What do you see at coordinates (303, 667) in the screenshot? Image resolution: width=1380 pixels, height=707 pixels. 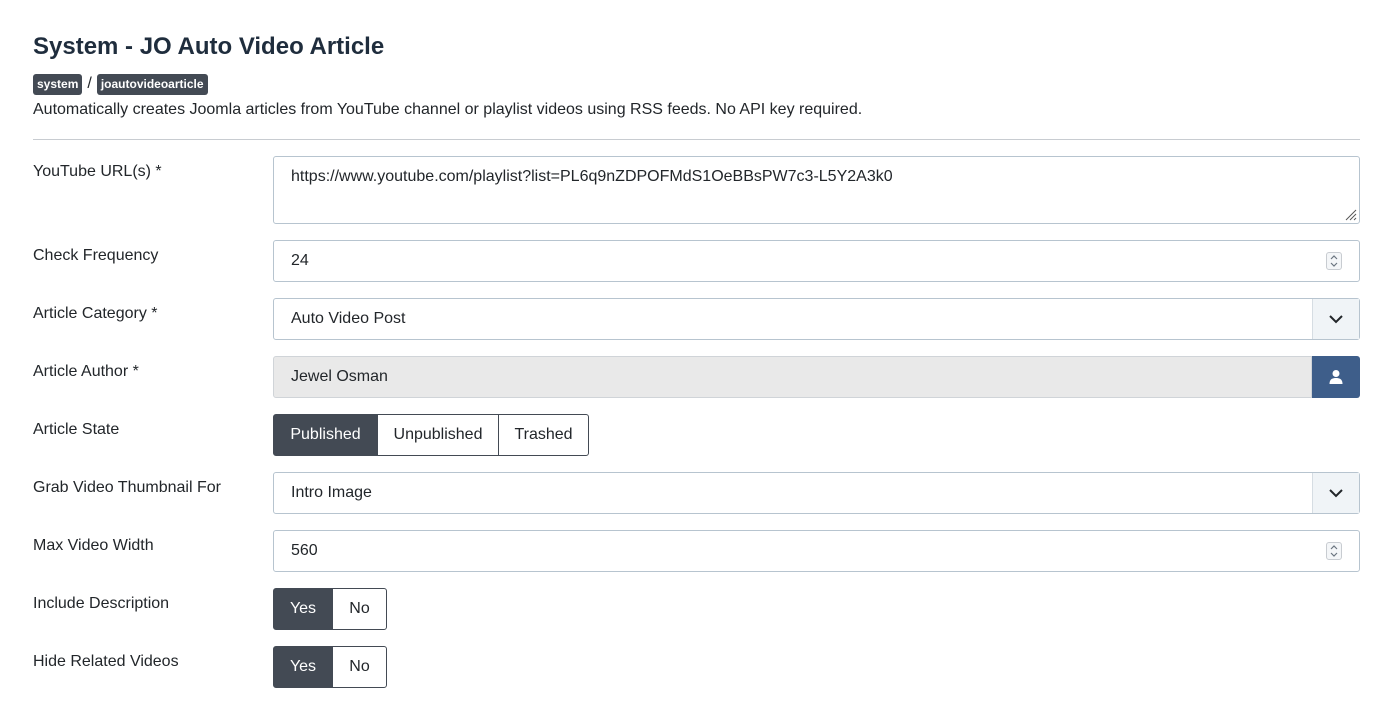 I see `hide-related-yes-button: Yes` at bounding box center [303, 667].